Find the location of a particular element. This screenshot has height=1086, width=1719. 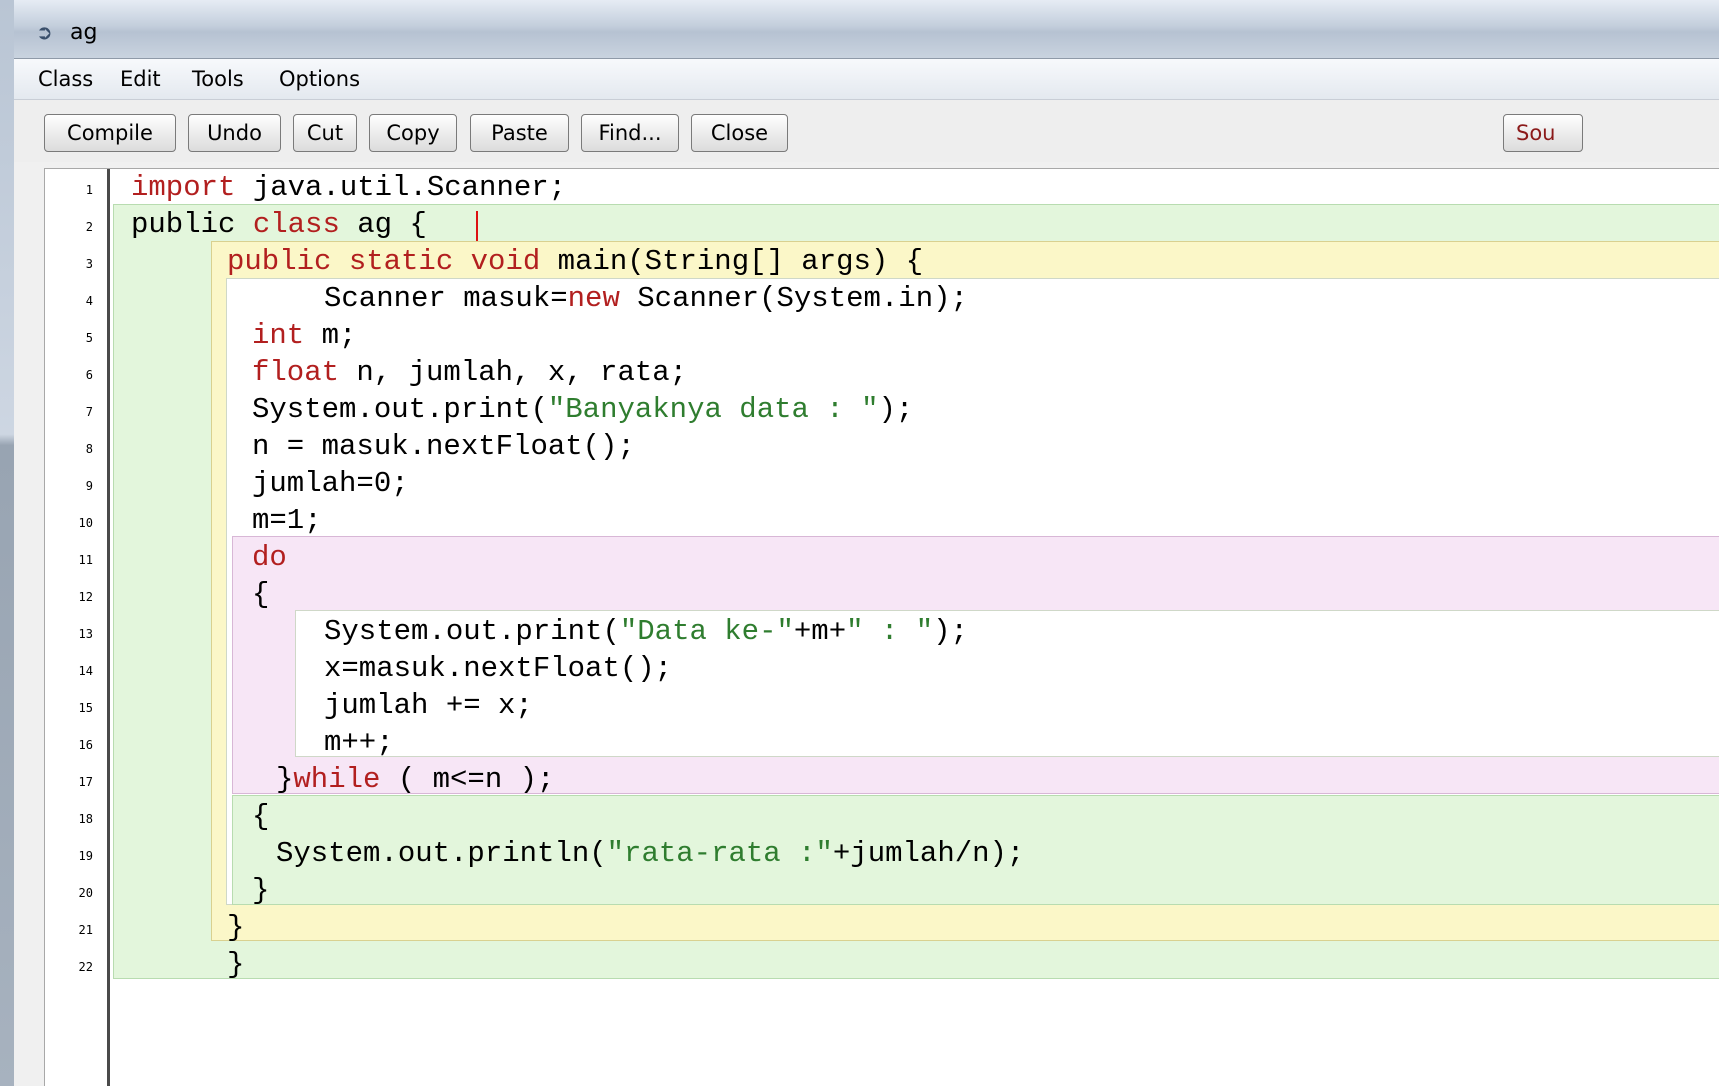

close-button: Close is located at coordinates (739, 133).